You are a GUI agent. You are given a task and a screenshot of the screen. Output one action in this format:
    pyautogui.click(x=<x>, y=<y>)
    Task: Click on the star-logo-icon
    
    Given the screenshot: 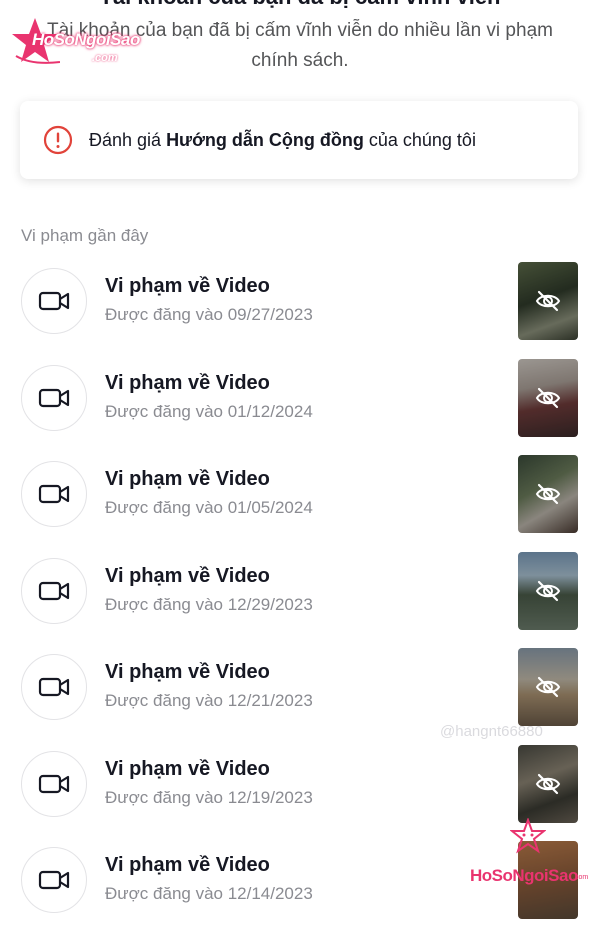 What is the action you would take?
    pyautogui.click(x=528, y=836)
    